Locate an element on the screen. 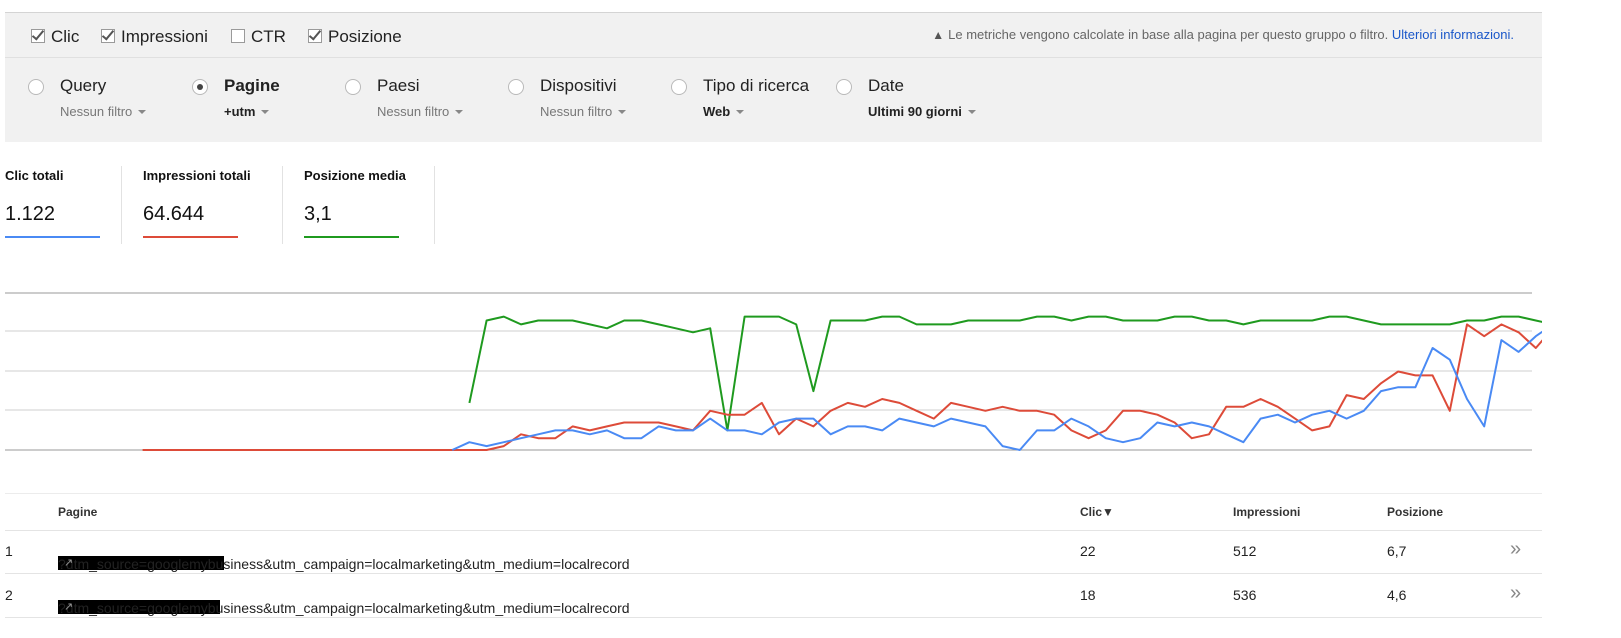 The image size is (1621, 638). checkbox-label: Posizione is located at coordinates (365, 36).